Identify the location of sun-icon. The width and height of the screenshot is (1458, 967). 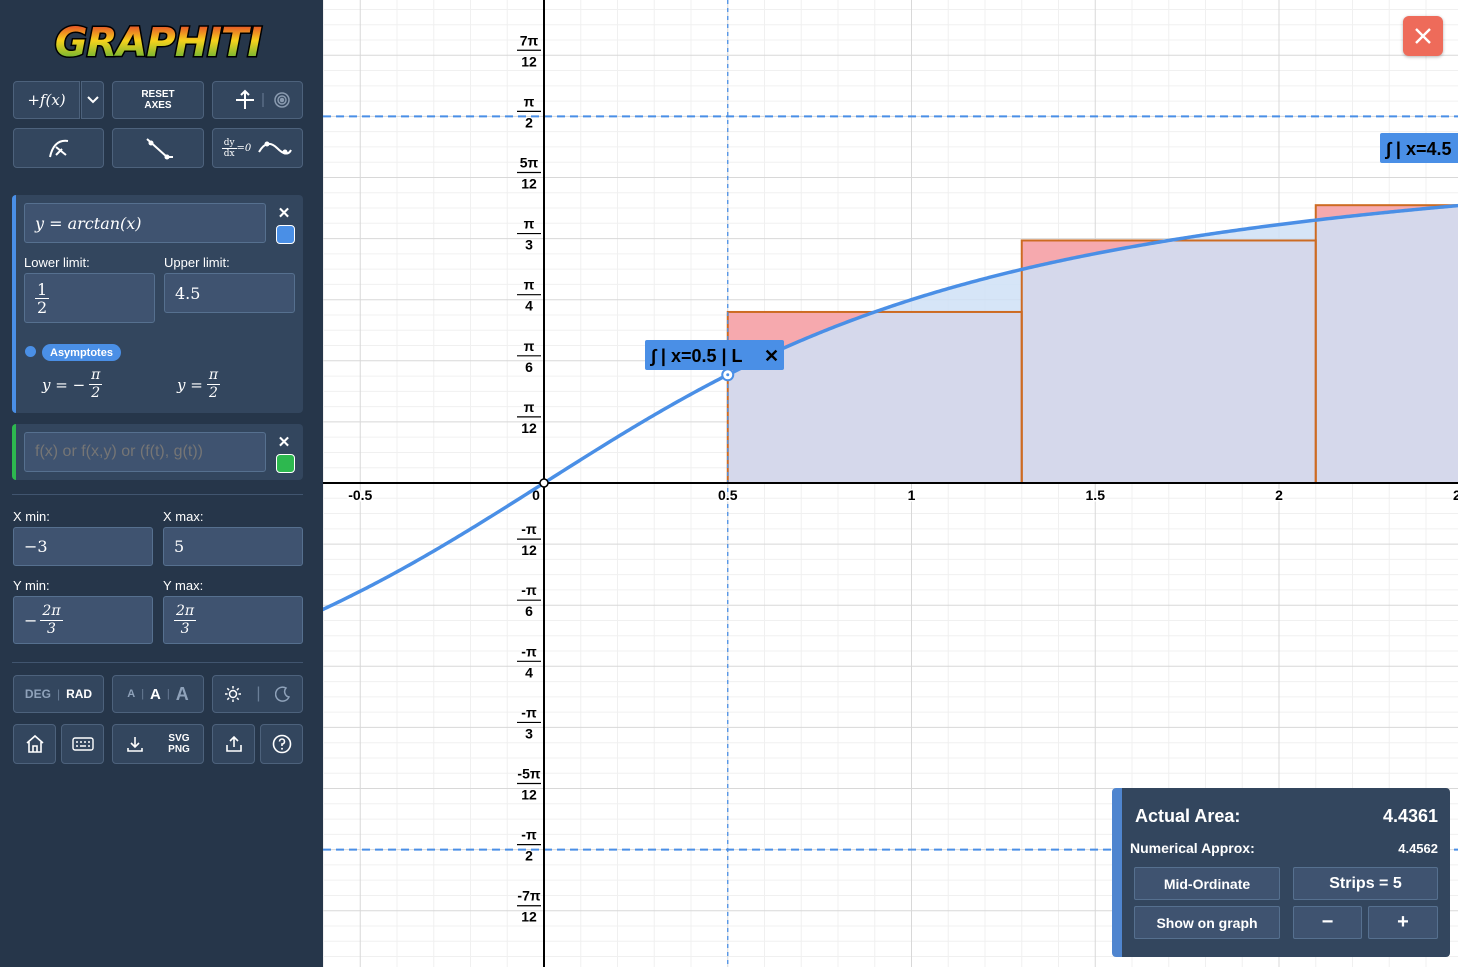
(233, 694).